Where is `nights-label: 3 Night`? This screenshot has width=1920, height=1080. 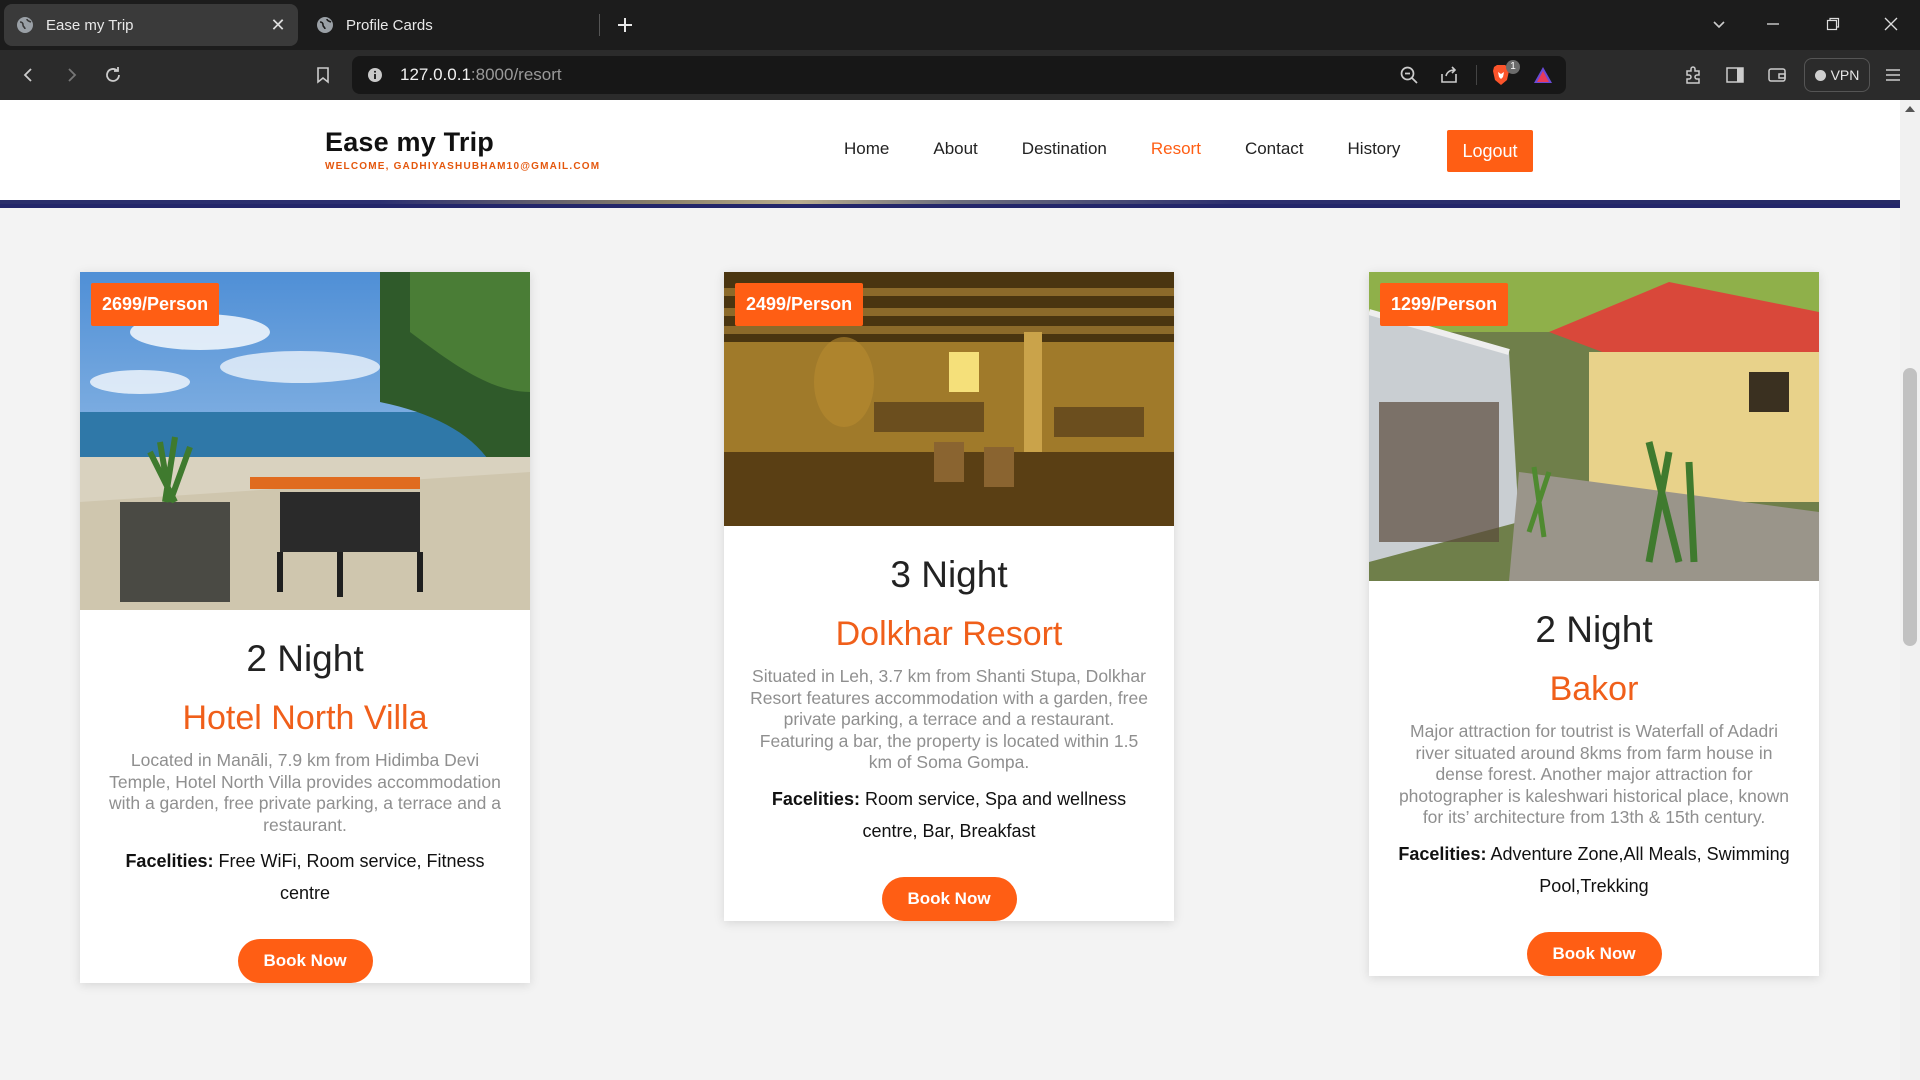 nights-label: 3 Night is located at coordinates (949, 574).